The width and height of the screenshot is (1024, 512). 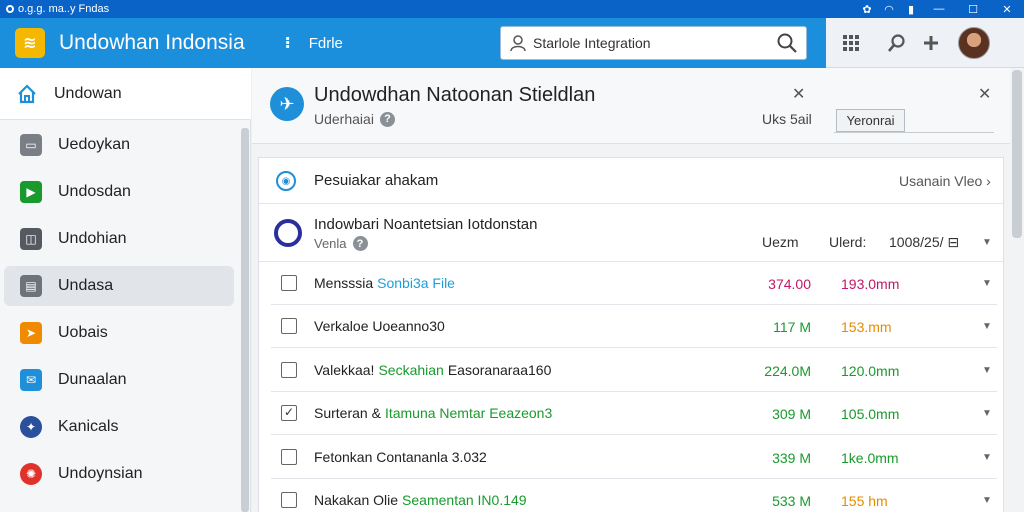 I want to click on checkbox-checked: ✓, so click(x=289, y=413).